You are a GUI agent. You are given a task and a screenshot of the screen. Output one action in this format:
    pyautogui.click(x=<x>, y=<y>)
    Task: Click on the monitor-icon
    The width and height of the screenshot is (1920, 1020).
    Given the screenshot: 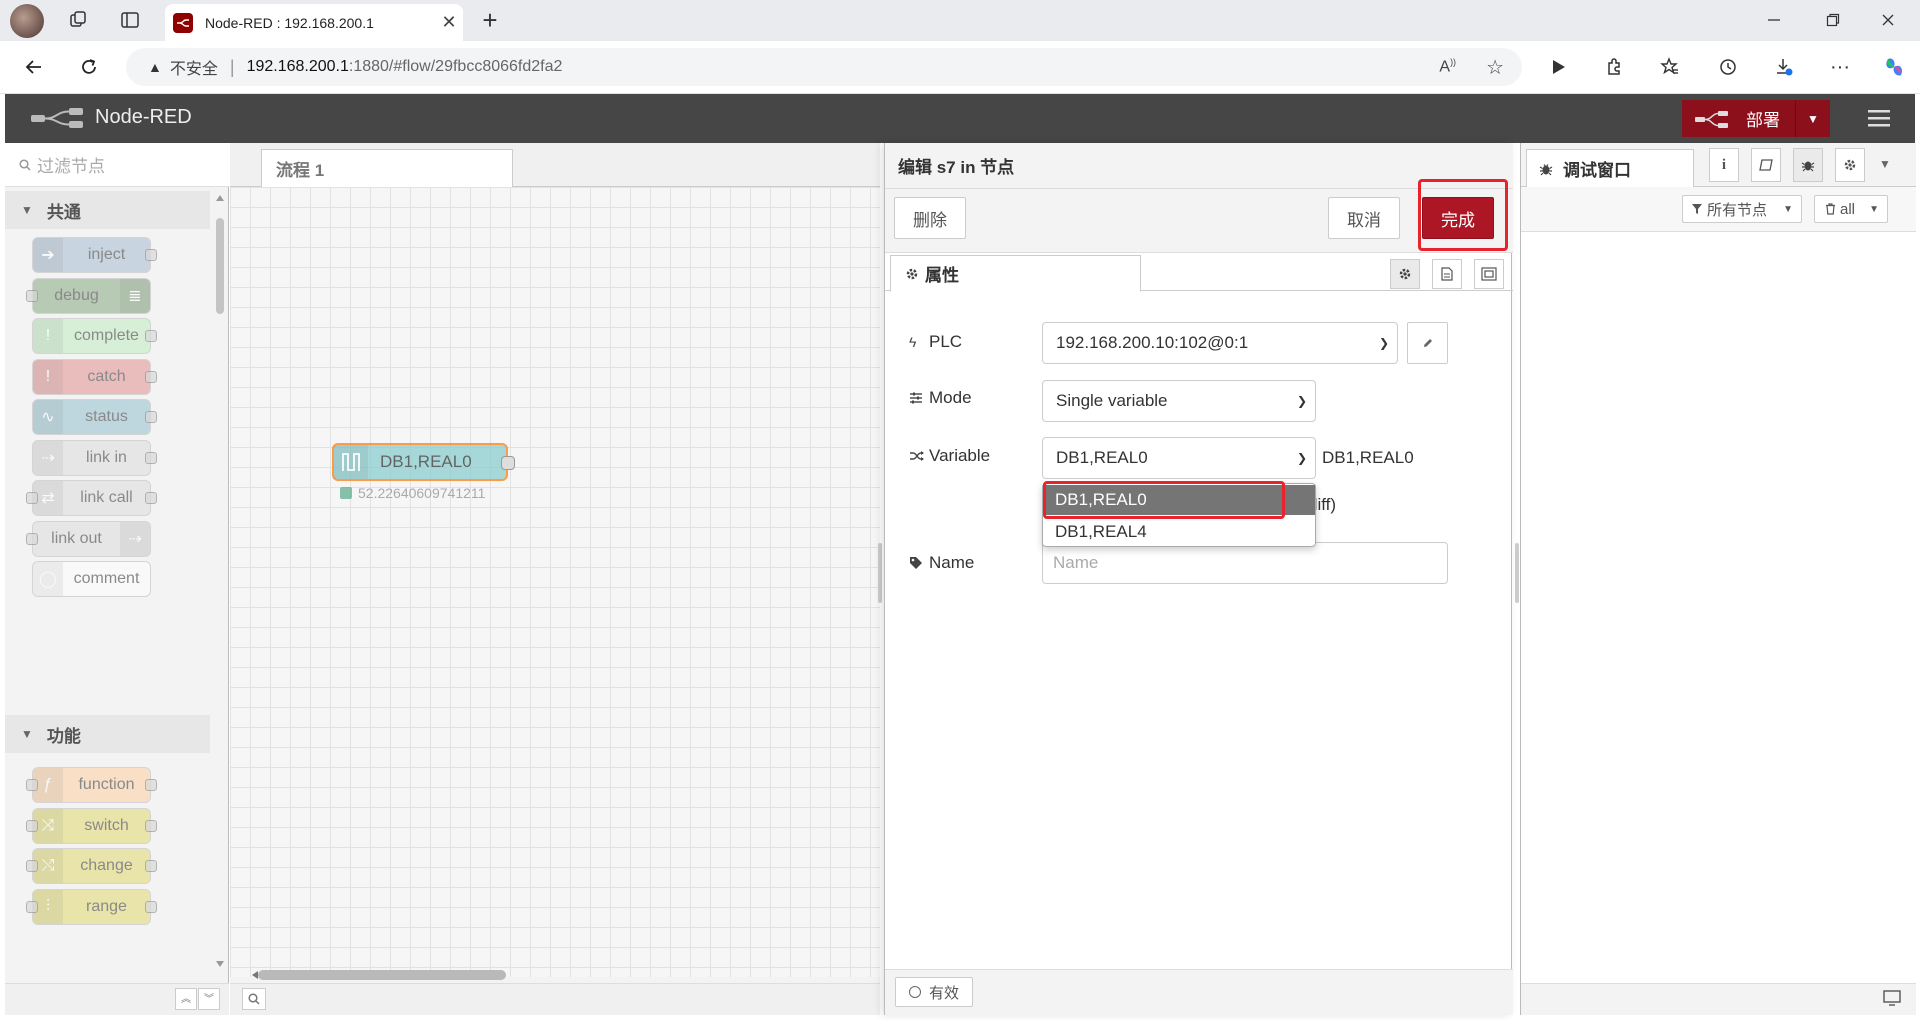 What is the action you would take?
    pyautogui.click(x=1892, y=998)
    